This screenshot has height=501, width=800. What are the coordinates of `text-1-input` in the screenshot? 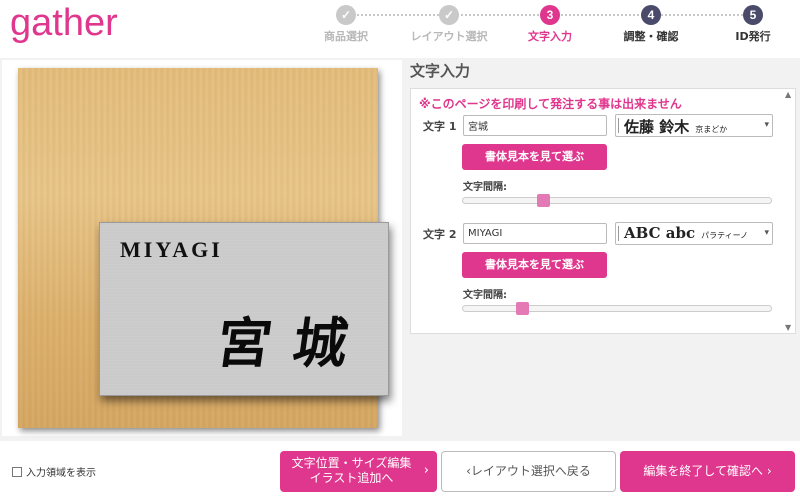 It's located at (535, 125).